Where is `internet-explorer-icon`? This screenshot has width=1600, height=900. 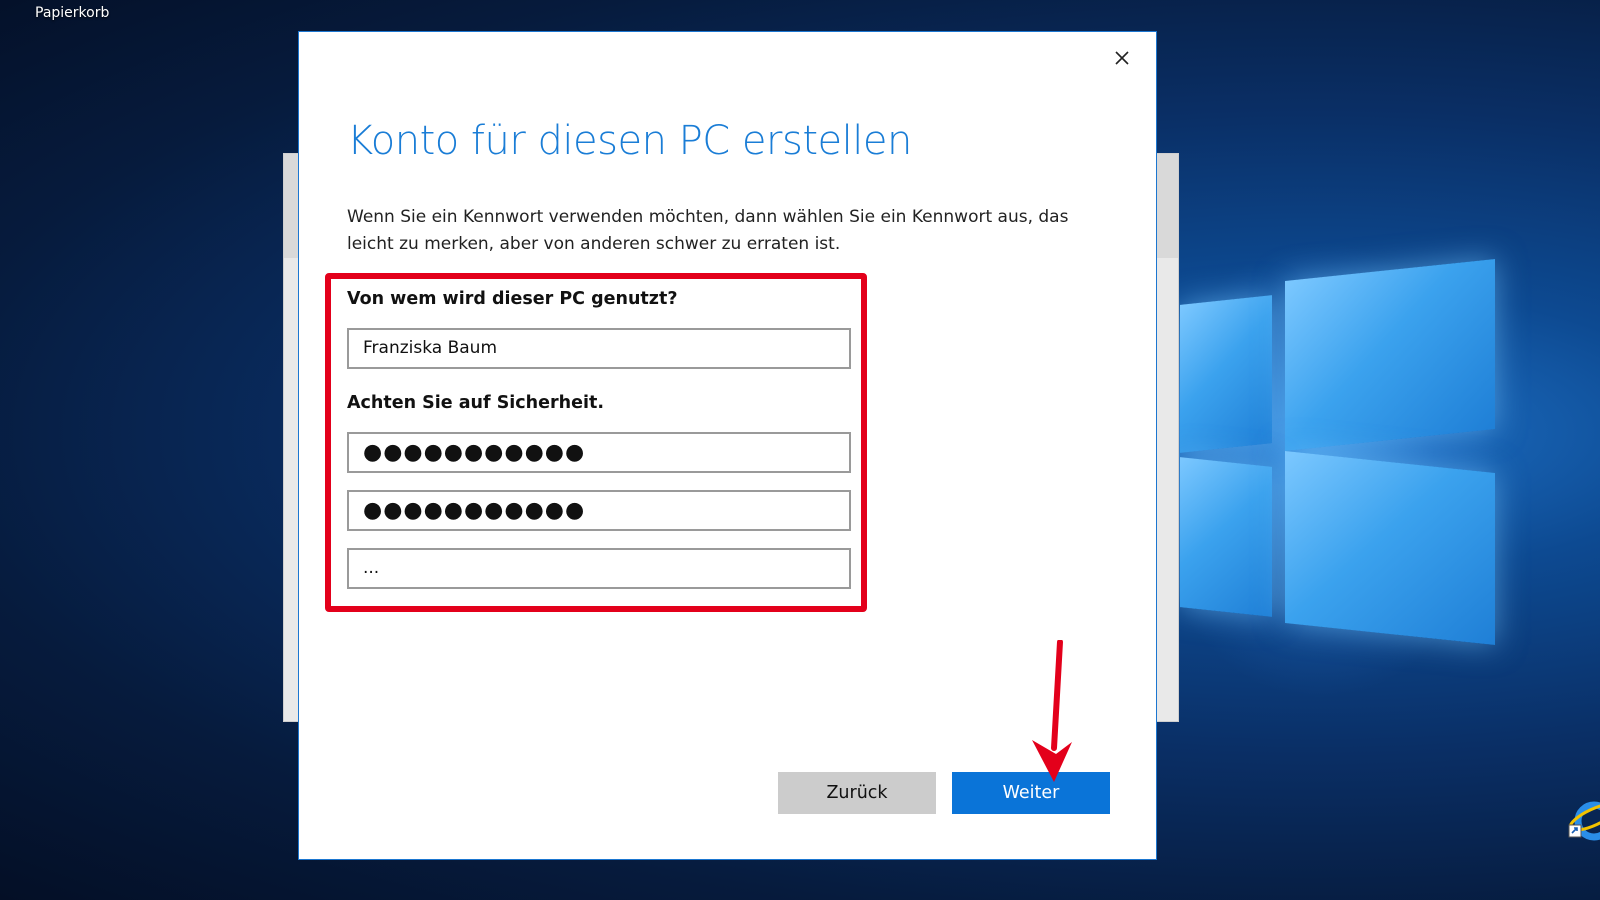
internet-explorer-icon is located at coordinates (1583, 821).